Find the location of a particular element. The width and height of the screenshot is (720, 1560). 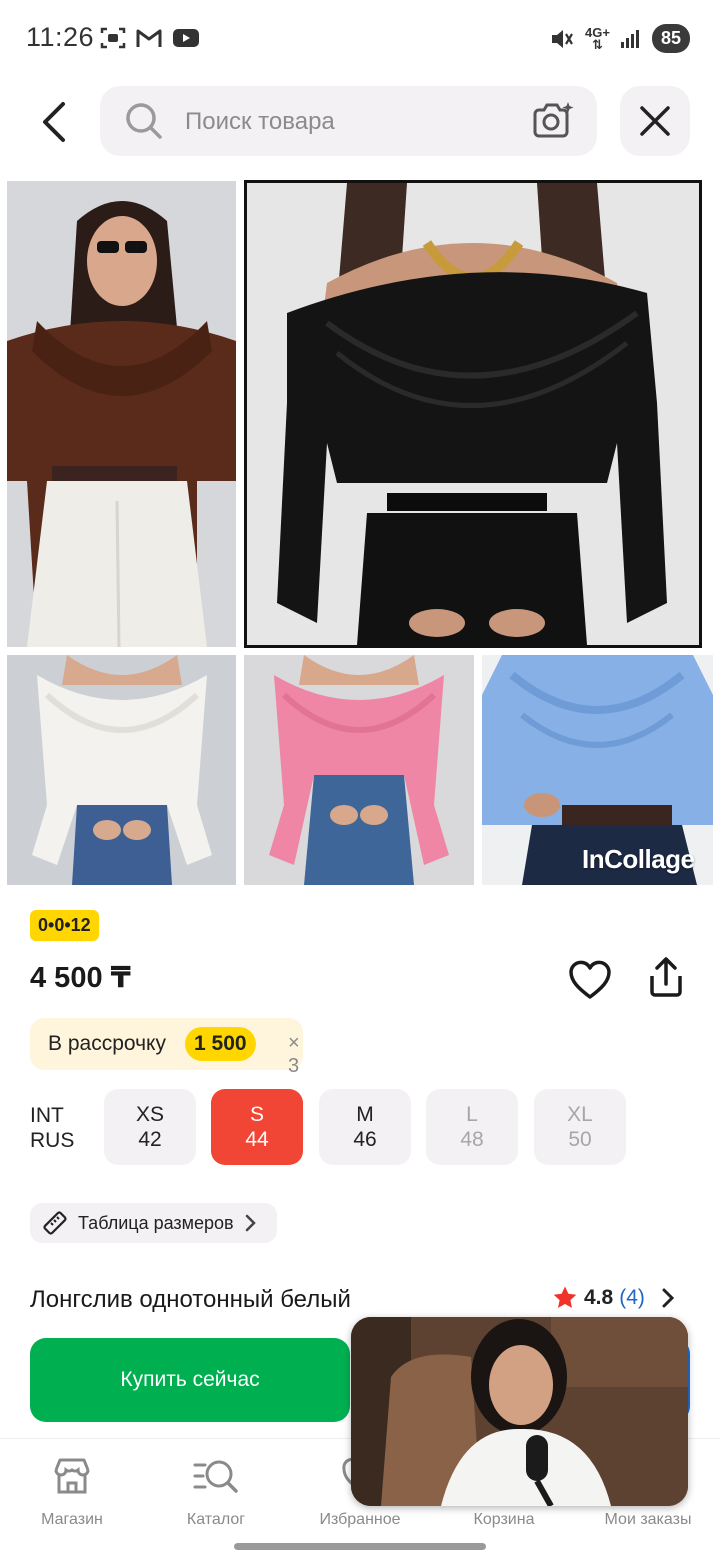

size-int-label: XS is located at coordinates (149, 1114).